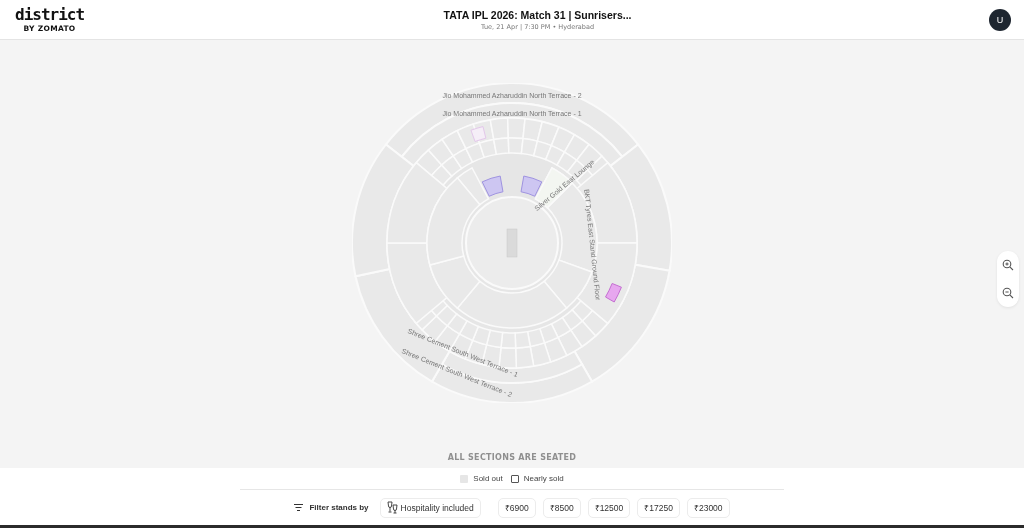  I want to click on price-filter-chip: ₹17250, so click(658, 507).